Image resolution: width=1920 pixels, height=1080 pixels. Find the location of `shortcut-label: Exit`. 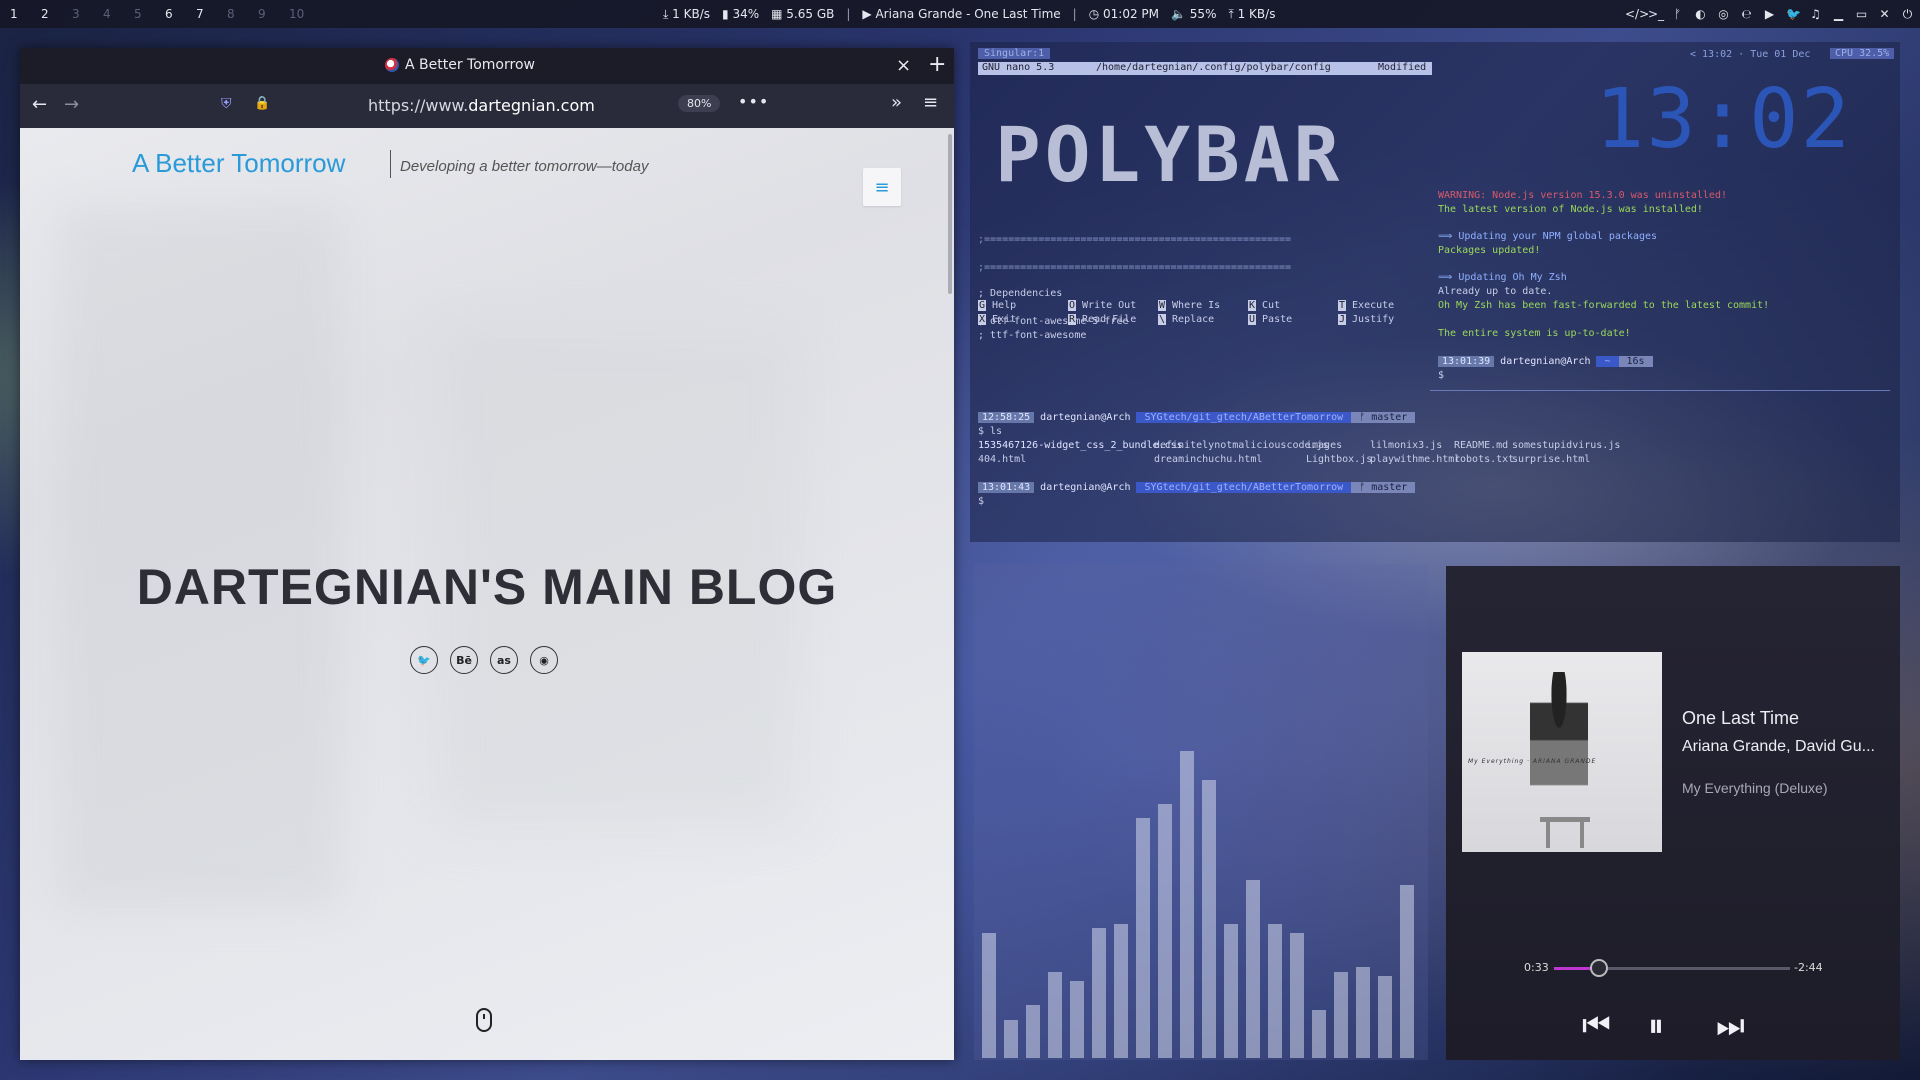

shortcut-label: Exit is located at coordinates (1004, 319).